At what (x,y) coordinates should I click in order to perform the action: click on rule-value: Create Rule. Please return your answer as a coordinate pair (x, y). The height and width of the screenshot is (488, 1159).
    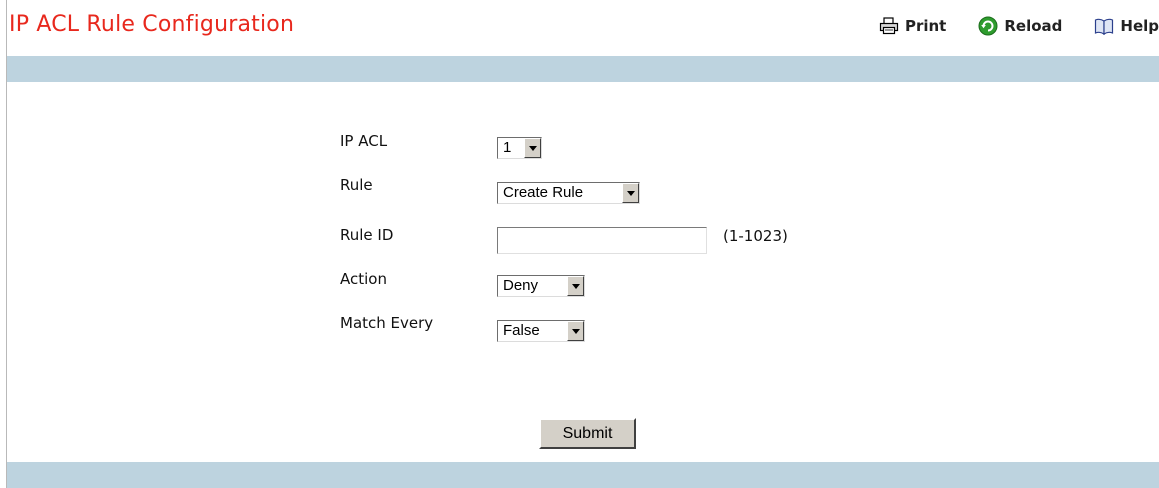
    Looking at the image, I should click on (543, 192).